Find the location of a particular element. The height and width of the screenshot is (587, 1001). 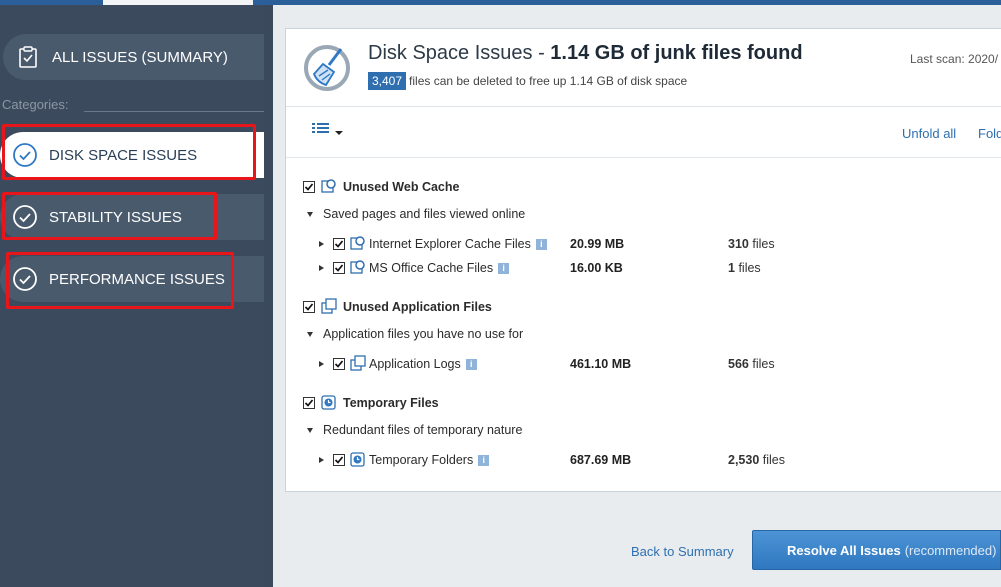

sidebar-item-disk-space-issues: DISK SPACE ISSUES is located at coordinates (132, 155).